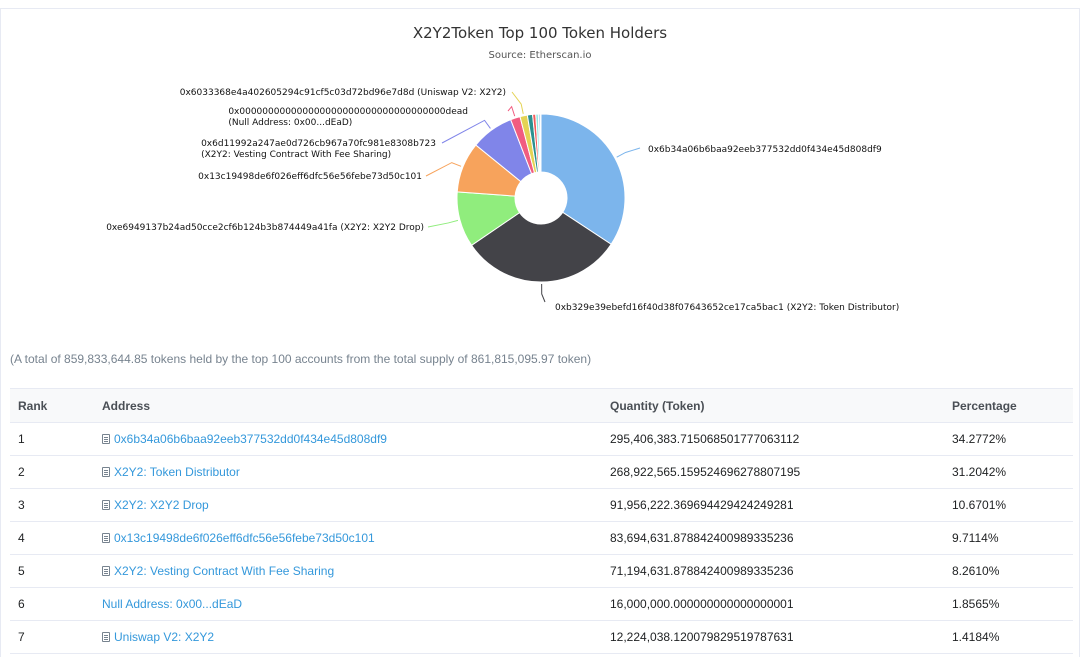 Image resolution: width=1080 pixels, height=657 pixels. Describe the element at coordinates (773, 604) in the screenshot. I see `quantity-cell: 16,000,000.000000000000000001` at that location.